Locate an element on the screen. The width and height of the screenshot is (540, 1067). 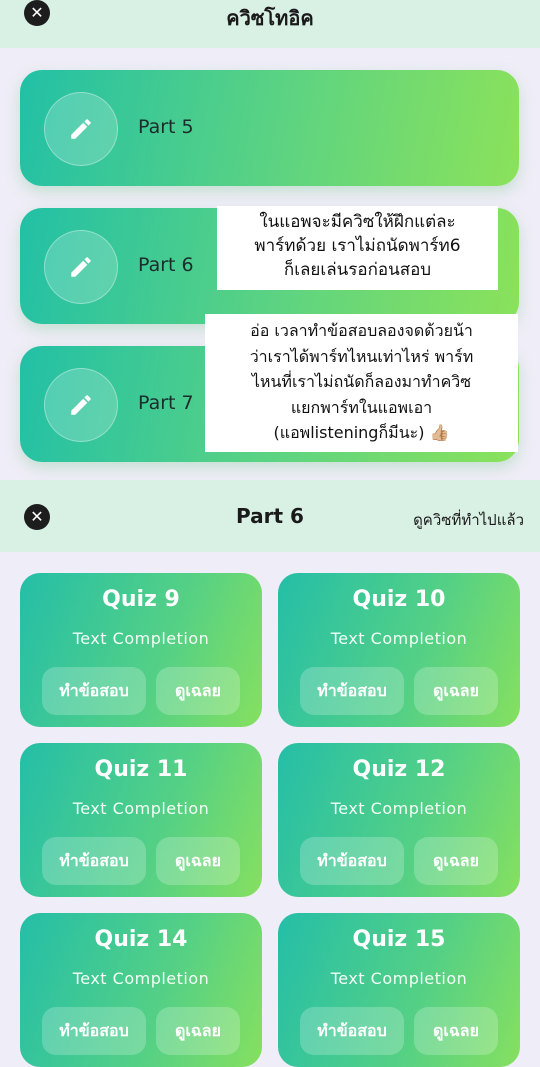
quiz-title: Quiz 15 is located at coordinates (399, 939).